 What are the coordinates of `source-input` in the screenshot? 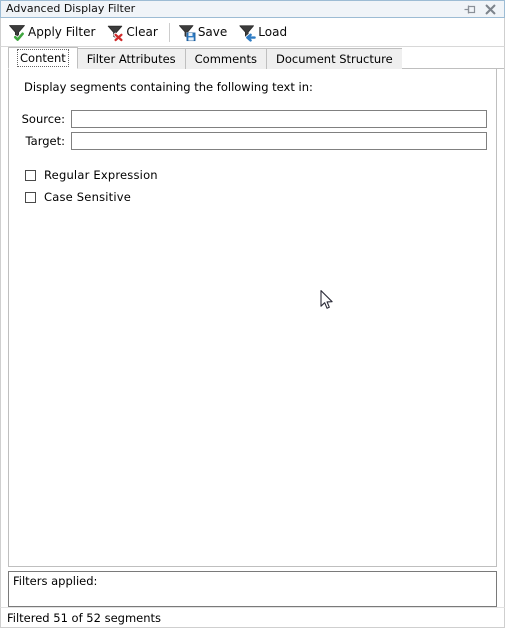 It's located at (279, 119).